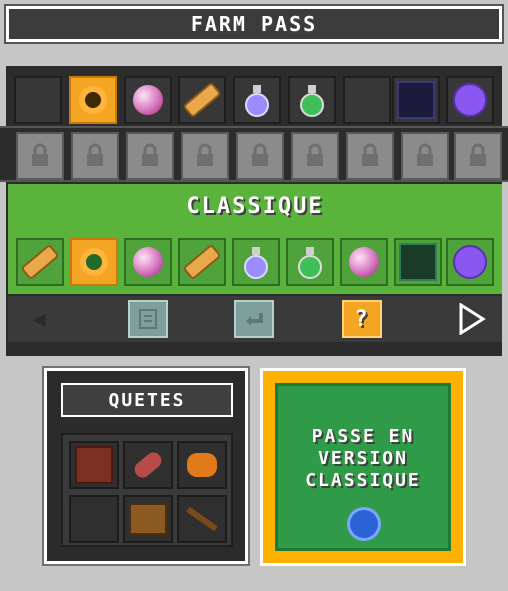 The height and width of the screenshot is (591, 508). I want to click on dark-egg-icon, so click(94, 519).